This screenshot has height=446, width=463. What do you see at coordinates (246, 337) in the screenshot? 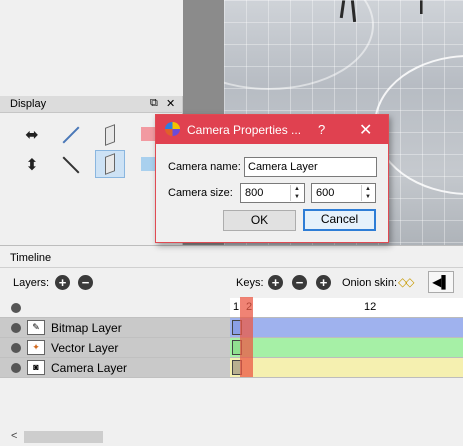
I see `current-frame-playhead` at bounding box center [246, 337].